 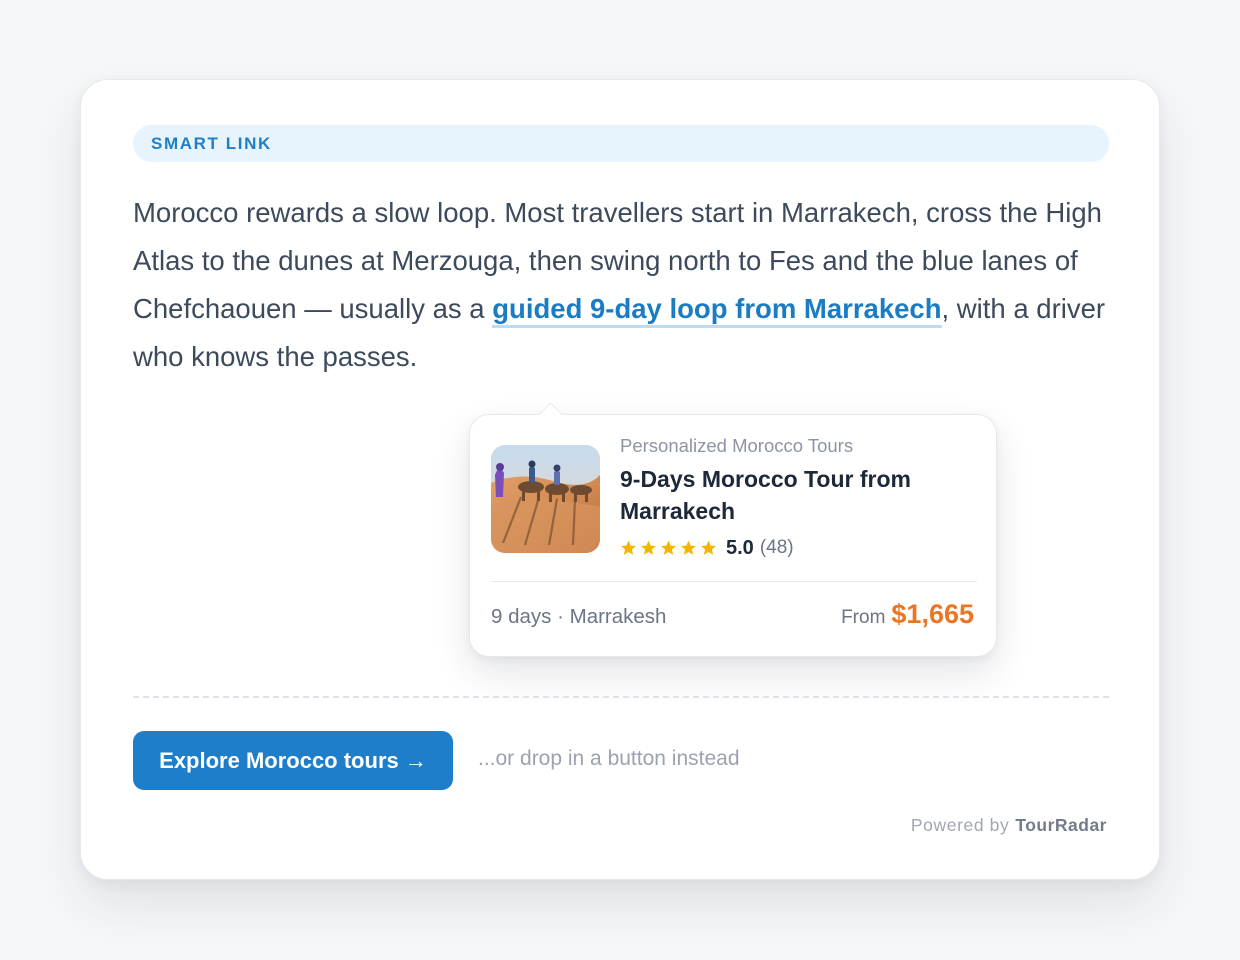 What do you see at coordinates (293, 760) in the screenshot?
I see `explore-tours-button: Explore Morocco tours →` at bounding box center [293, 760].